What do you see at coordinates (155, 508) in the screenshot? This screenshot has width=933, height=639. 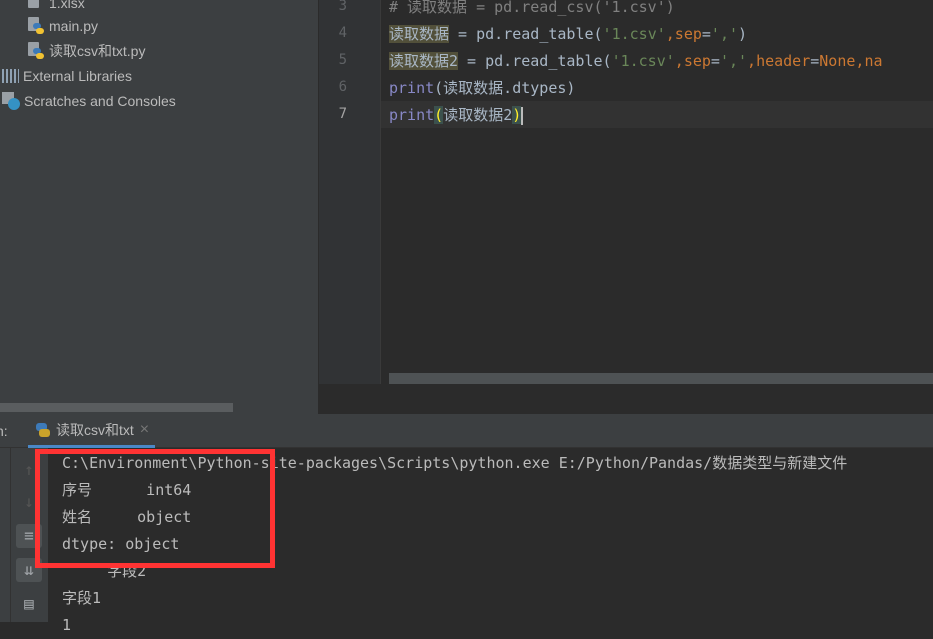 I see `highlight-box` at bounding box center [155, 508].